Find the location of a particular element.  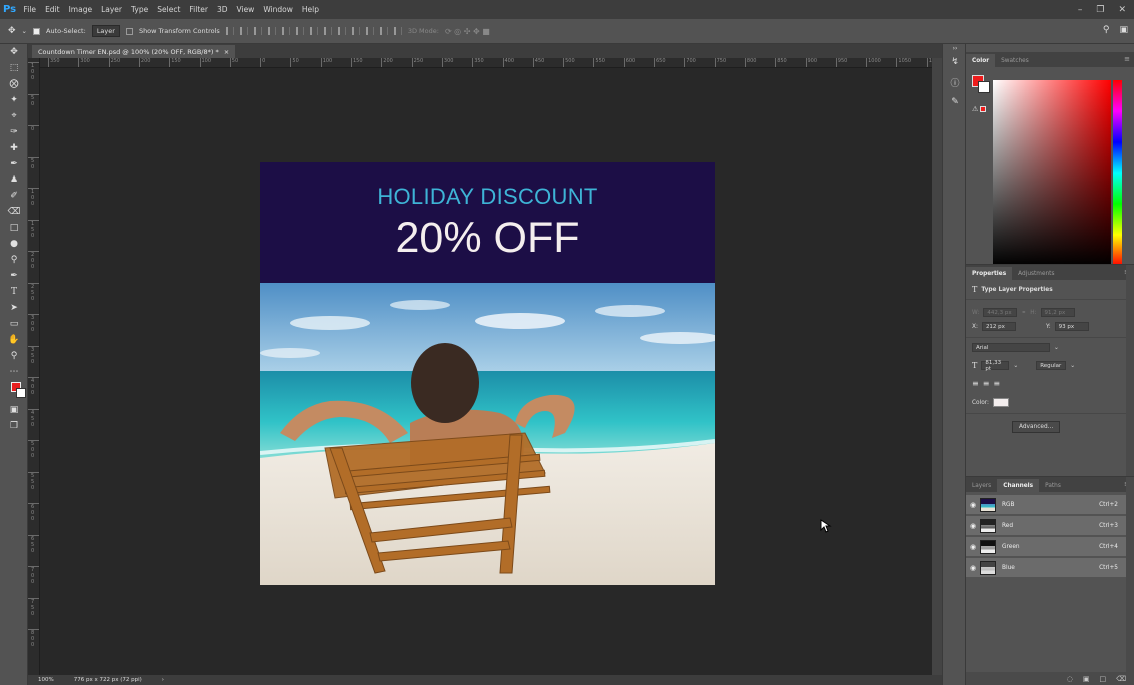

channel-row-green: ◉ Green Ctrl+4 is located at coordinates (1046, 547).